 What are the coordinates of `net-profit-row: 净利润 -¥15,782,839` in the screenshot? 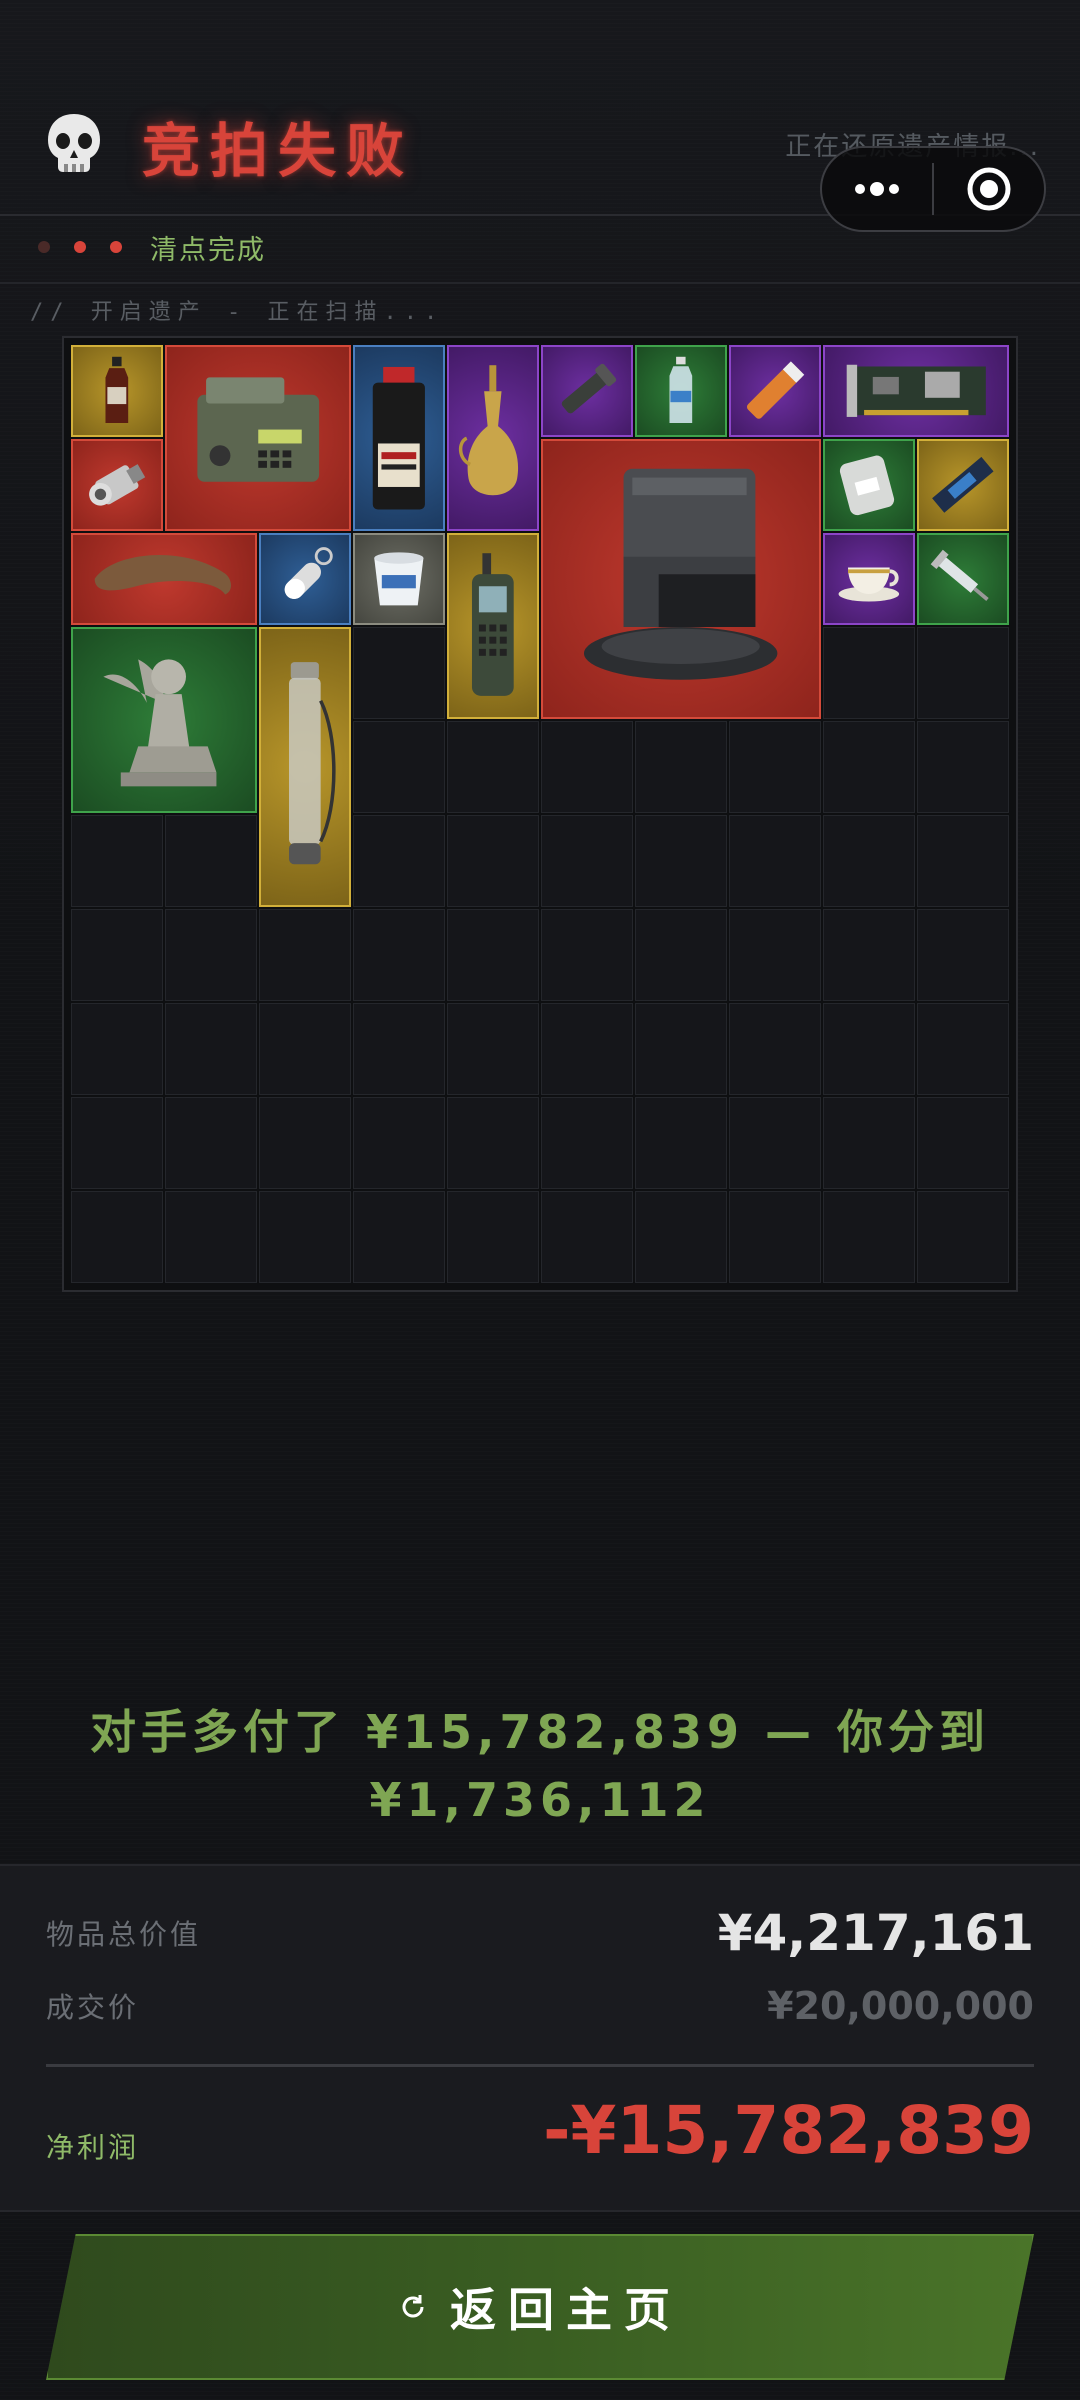 It's located at (540, 2130).